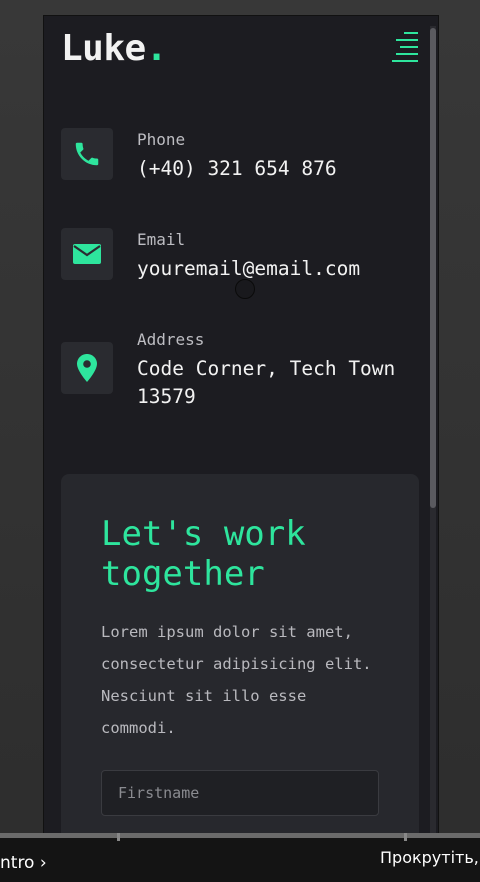 The image size is (480, 882). I want to click on card-title: Let's work together, so click(251, 554).